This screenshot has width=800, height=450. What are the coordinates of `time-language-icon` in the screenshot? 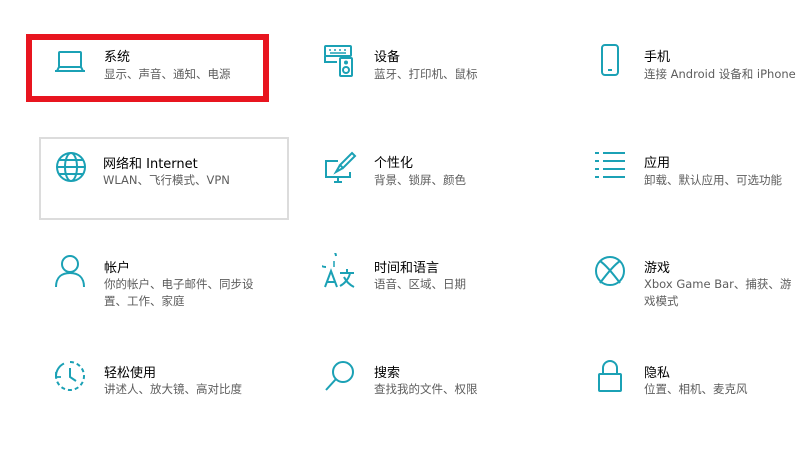 It's located at (340, 271).